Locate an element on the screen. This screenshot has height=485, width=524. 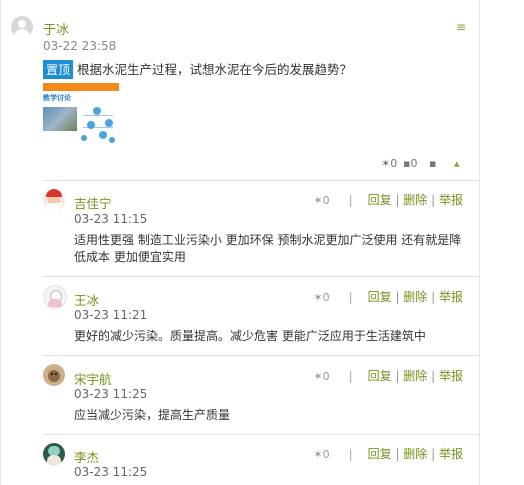
post-time: 03-22 23:58 is located at coordinates (80, 46).